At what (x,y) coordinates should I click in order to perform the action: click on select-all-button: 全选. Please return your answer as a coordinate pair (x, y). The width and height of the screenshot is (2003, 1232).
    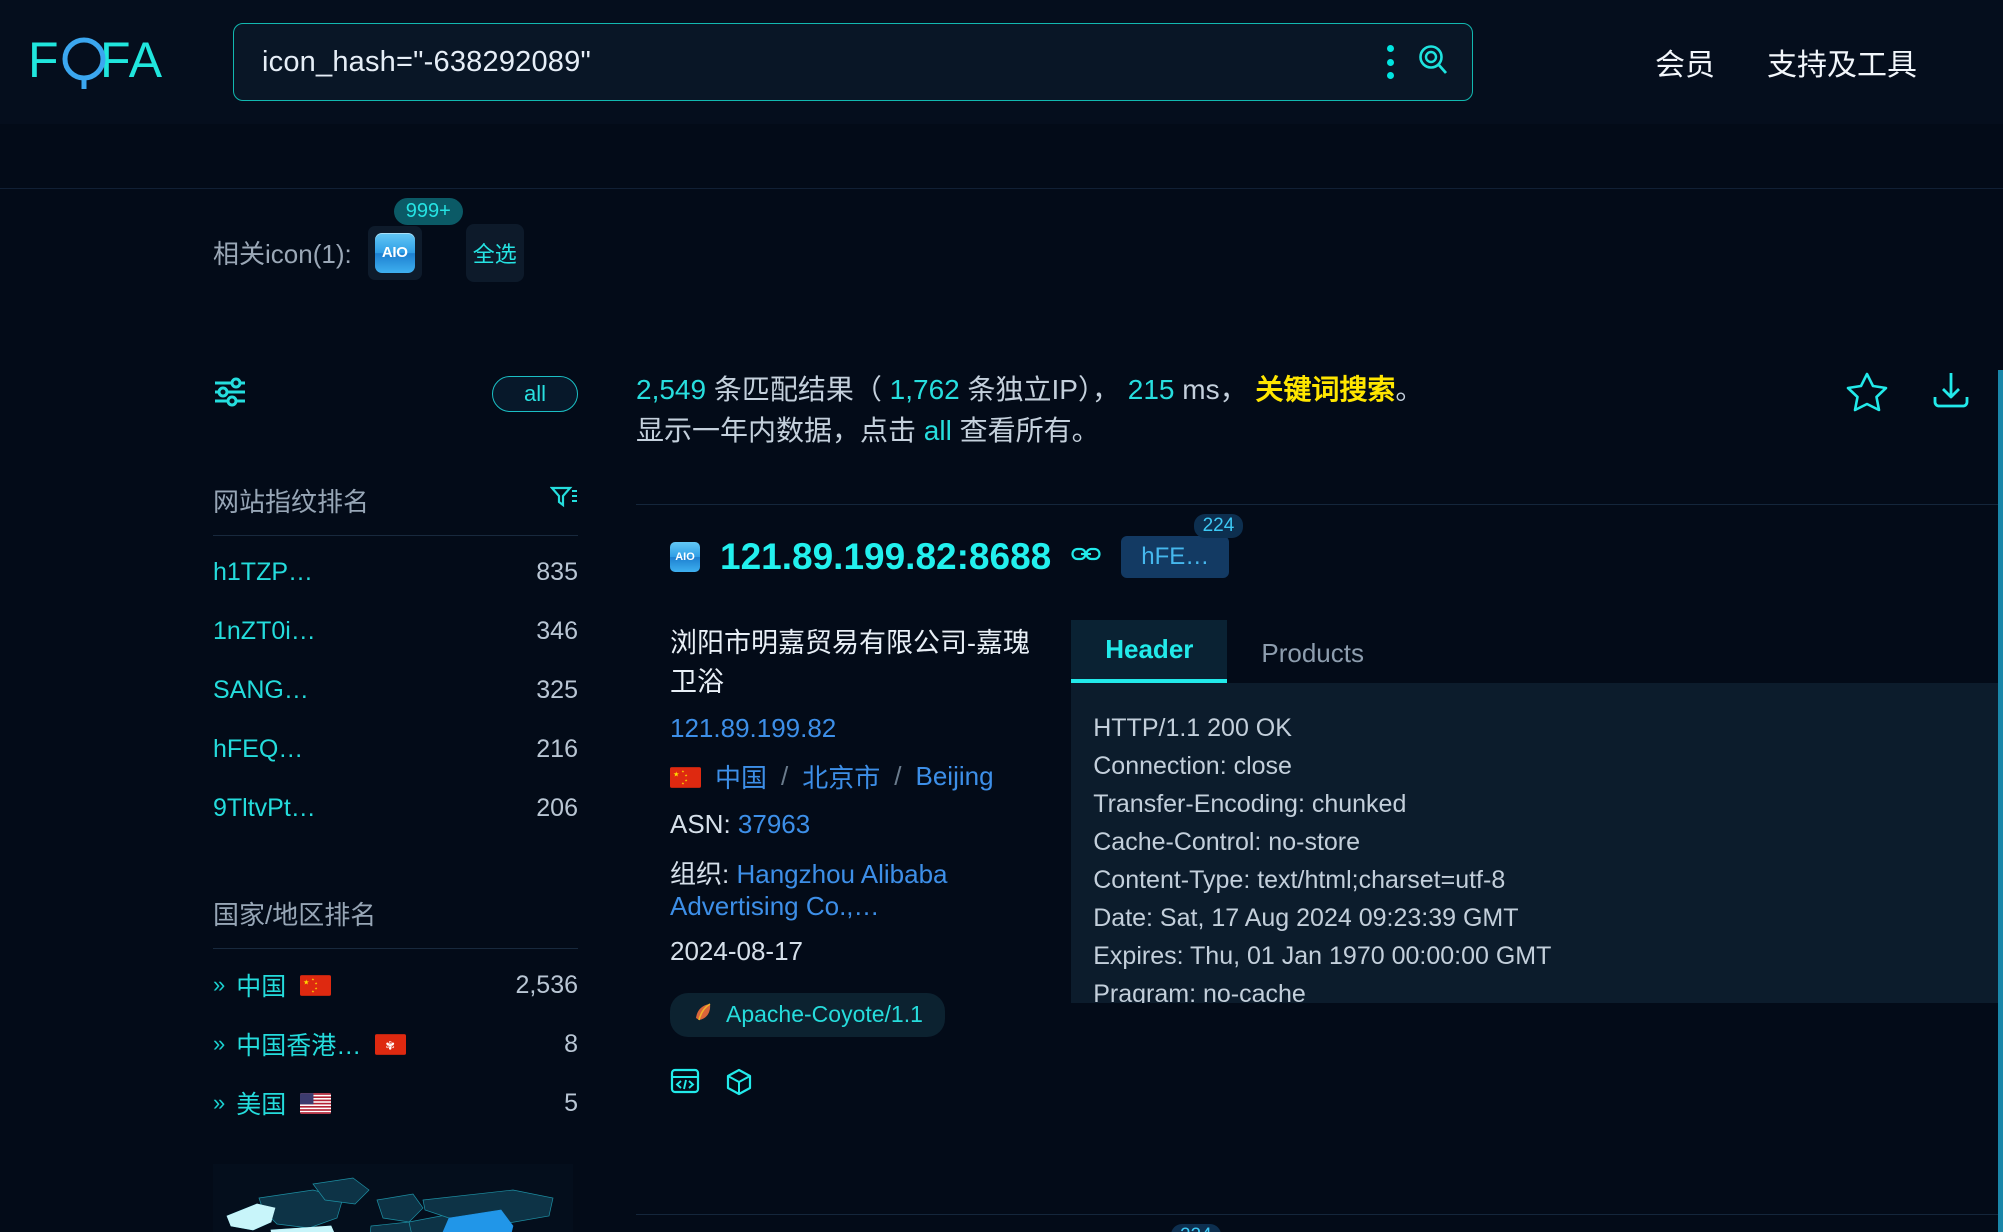
    Looking at the image, I should click on (494, 252).